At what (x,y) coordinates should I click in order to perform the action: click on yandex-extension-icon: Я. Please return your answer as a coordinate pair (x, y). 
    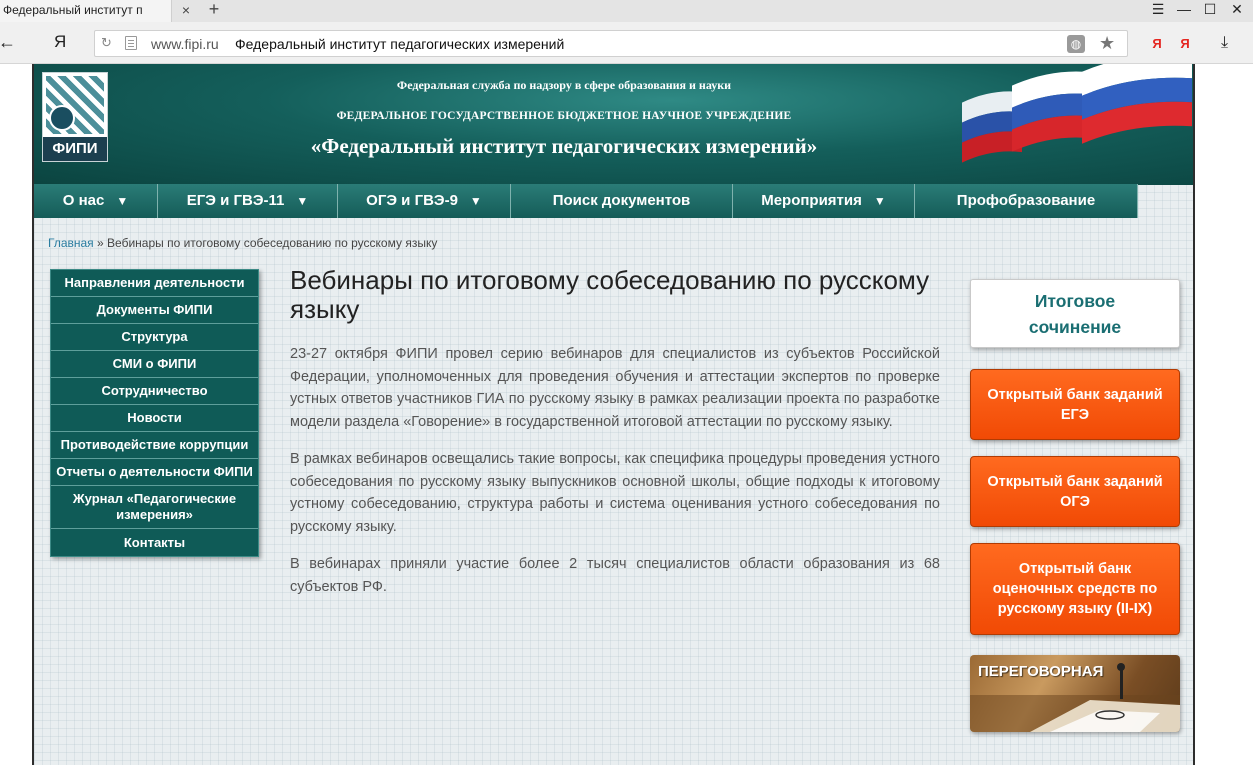
    Looking at the image, I should click on (1157, 44).